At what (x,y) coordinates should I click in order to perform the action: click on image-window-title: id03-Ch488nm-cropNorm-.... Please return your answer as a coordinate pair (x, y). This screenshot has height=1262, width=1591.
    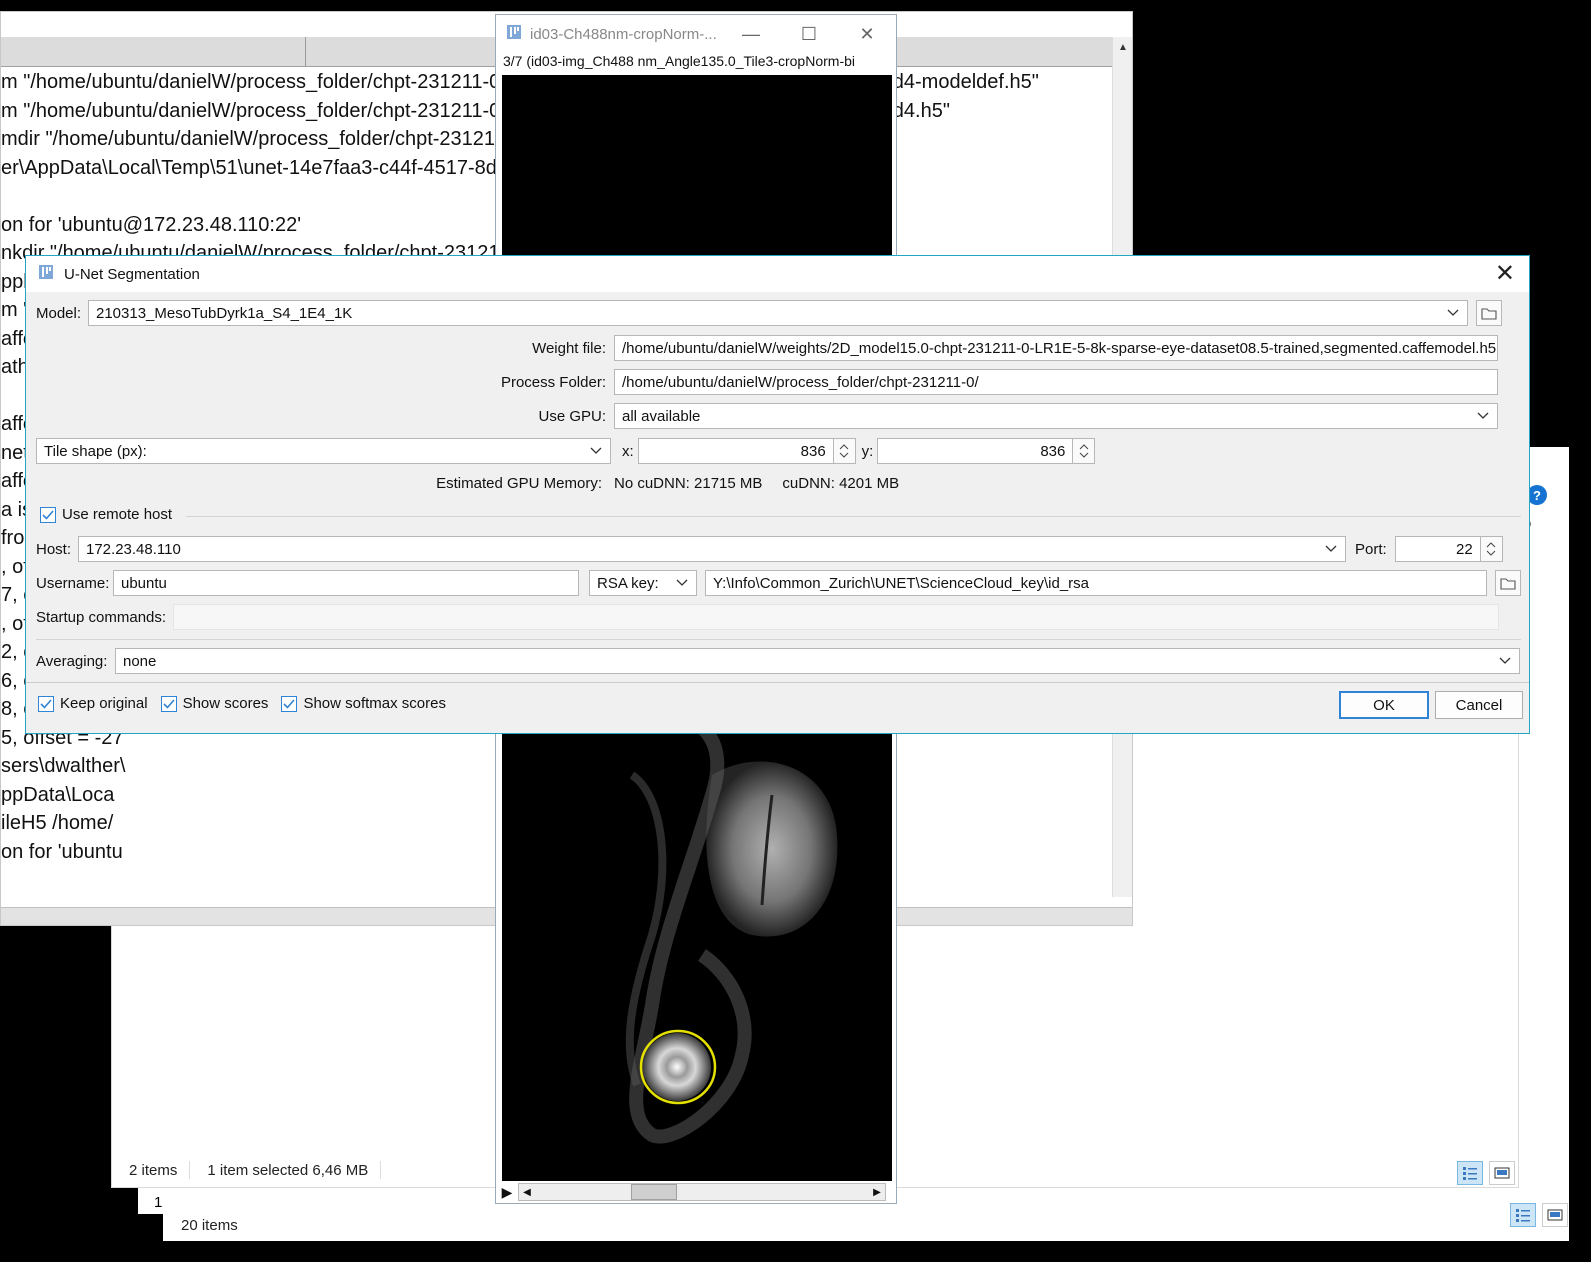
    Looking at the image, I should click on (623, 34).